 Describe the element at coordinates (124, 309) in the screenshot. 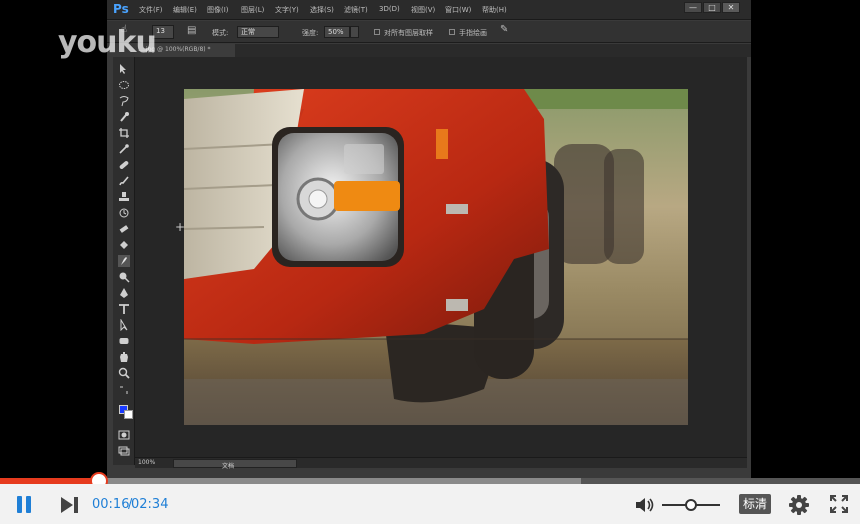

I see `type-tool-icon` at that location.